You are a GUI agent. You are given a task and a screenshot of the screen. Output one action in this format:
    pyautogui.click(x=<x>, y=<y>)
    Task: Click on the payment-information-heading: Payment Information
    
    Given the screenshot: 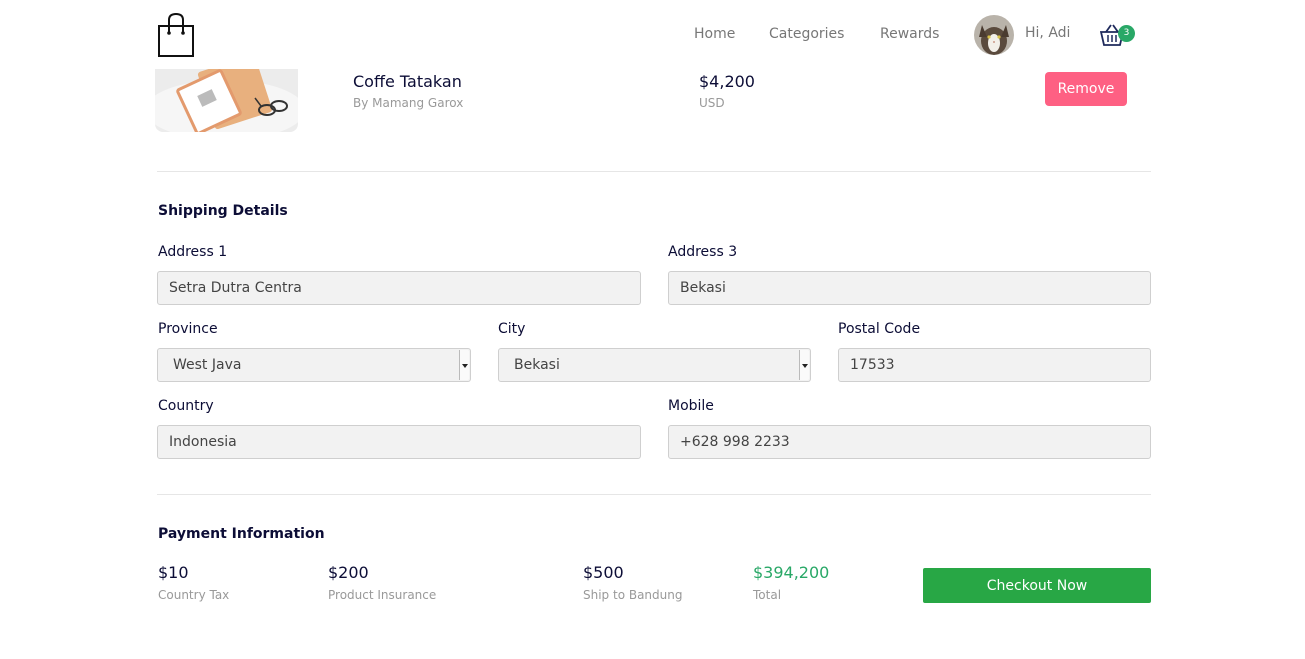 What is the action you would take?
    pyautogui.click(x=241, y=534)
    